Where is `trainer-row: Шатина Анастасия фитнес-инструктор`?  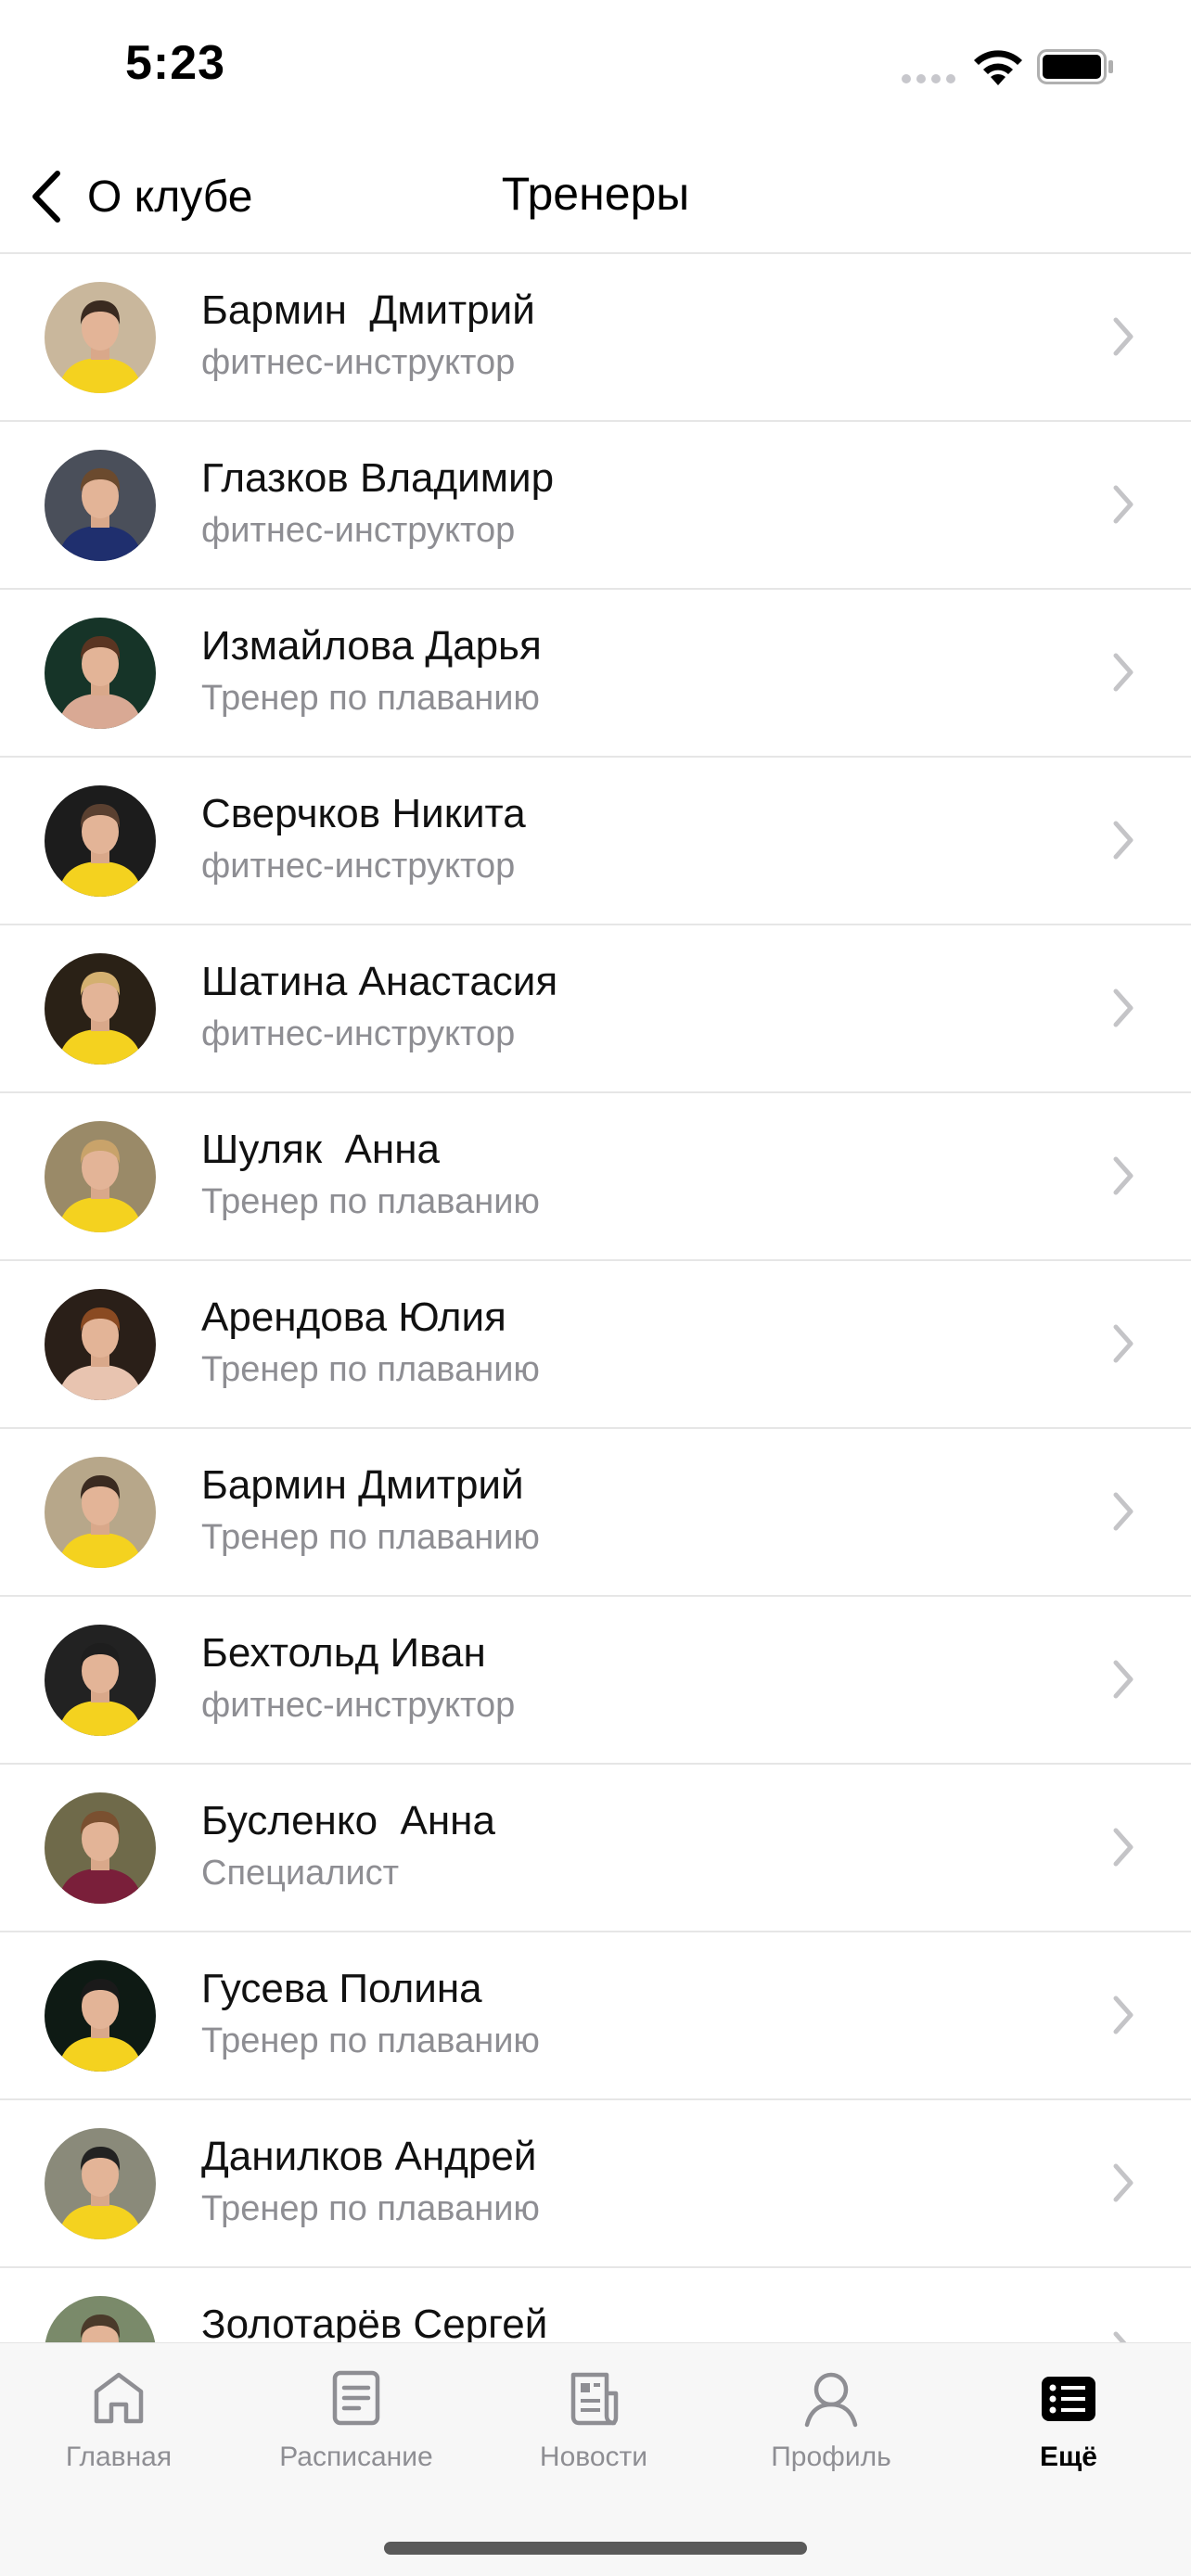
trainer-row: Шатина Анастасия фитнес-инструктор is located at coordinates (595, 1009).